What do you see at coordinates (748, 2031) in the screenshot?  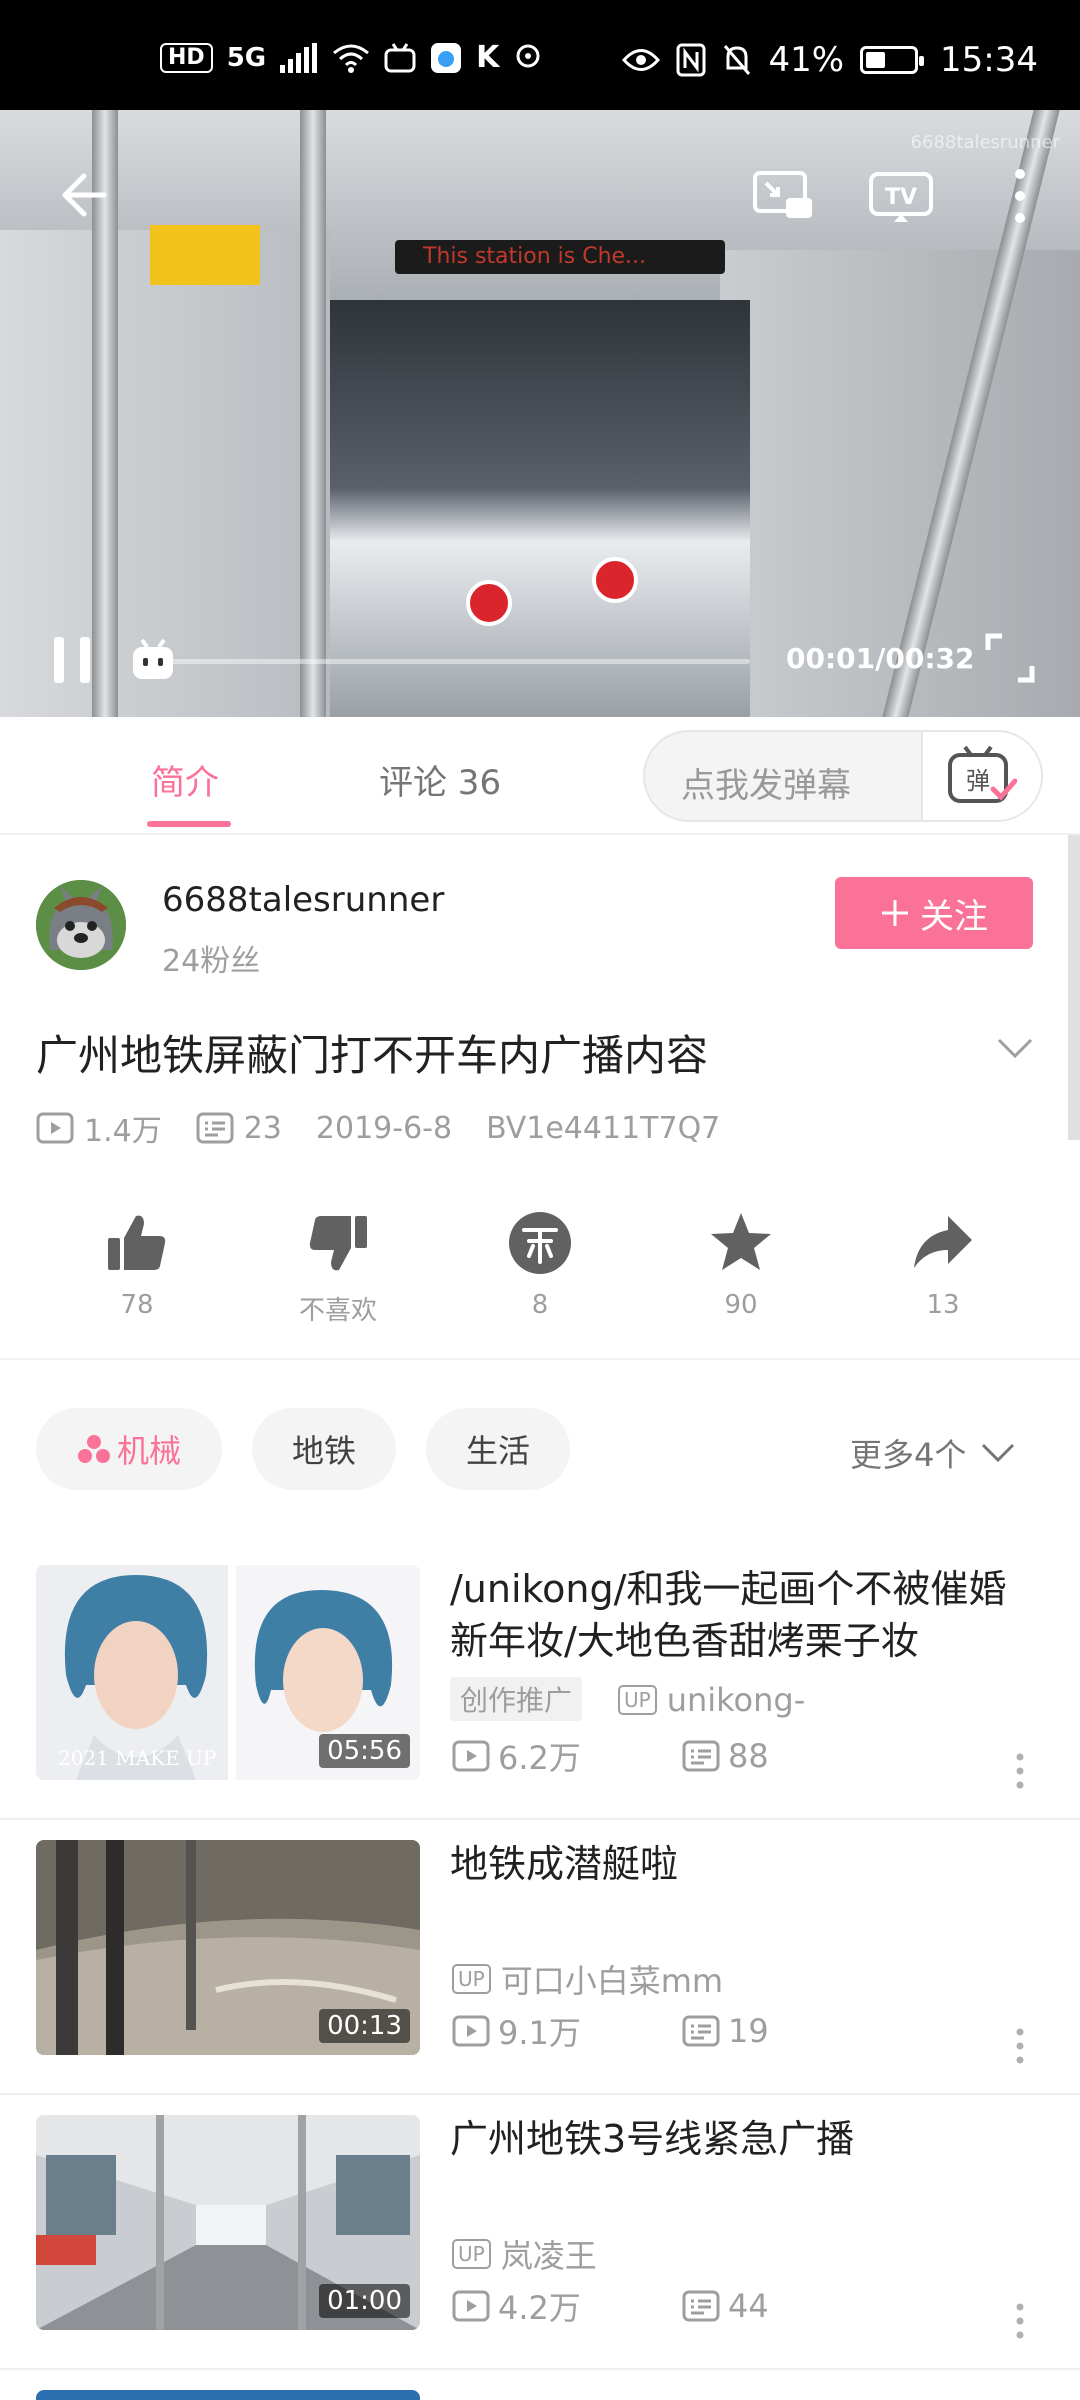 I see `rec-danmaku-value: 19` at bounding box center [748, 2031].